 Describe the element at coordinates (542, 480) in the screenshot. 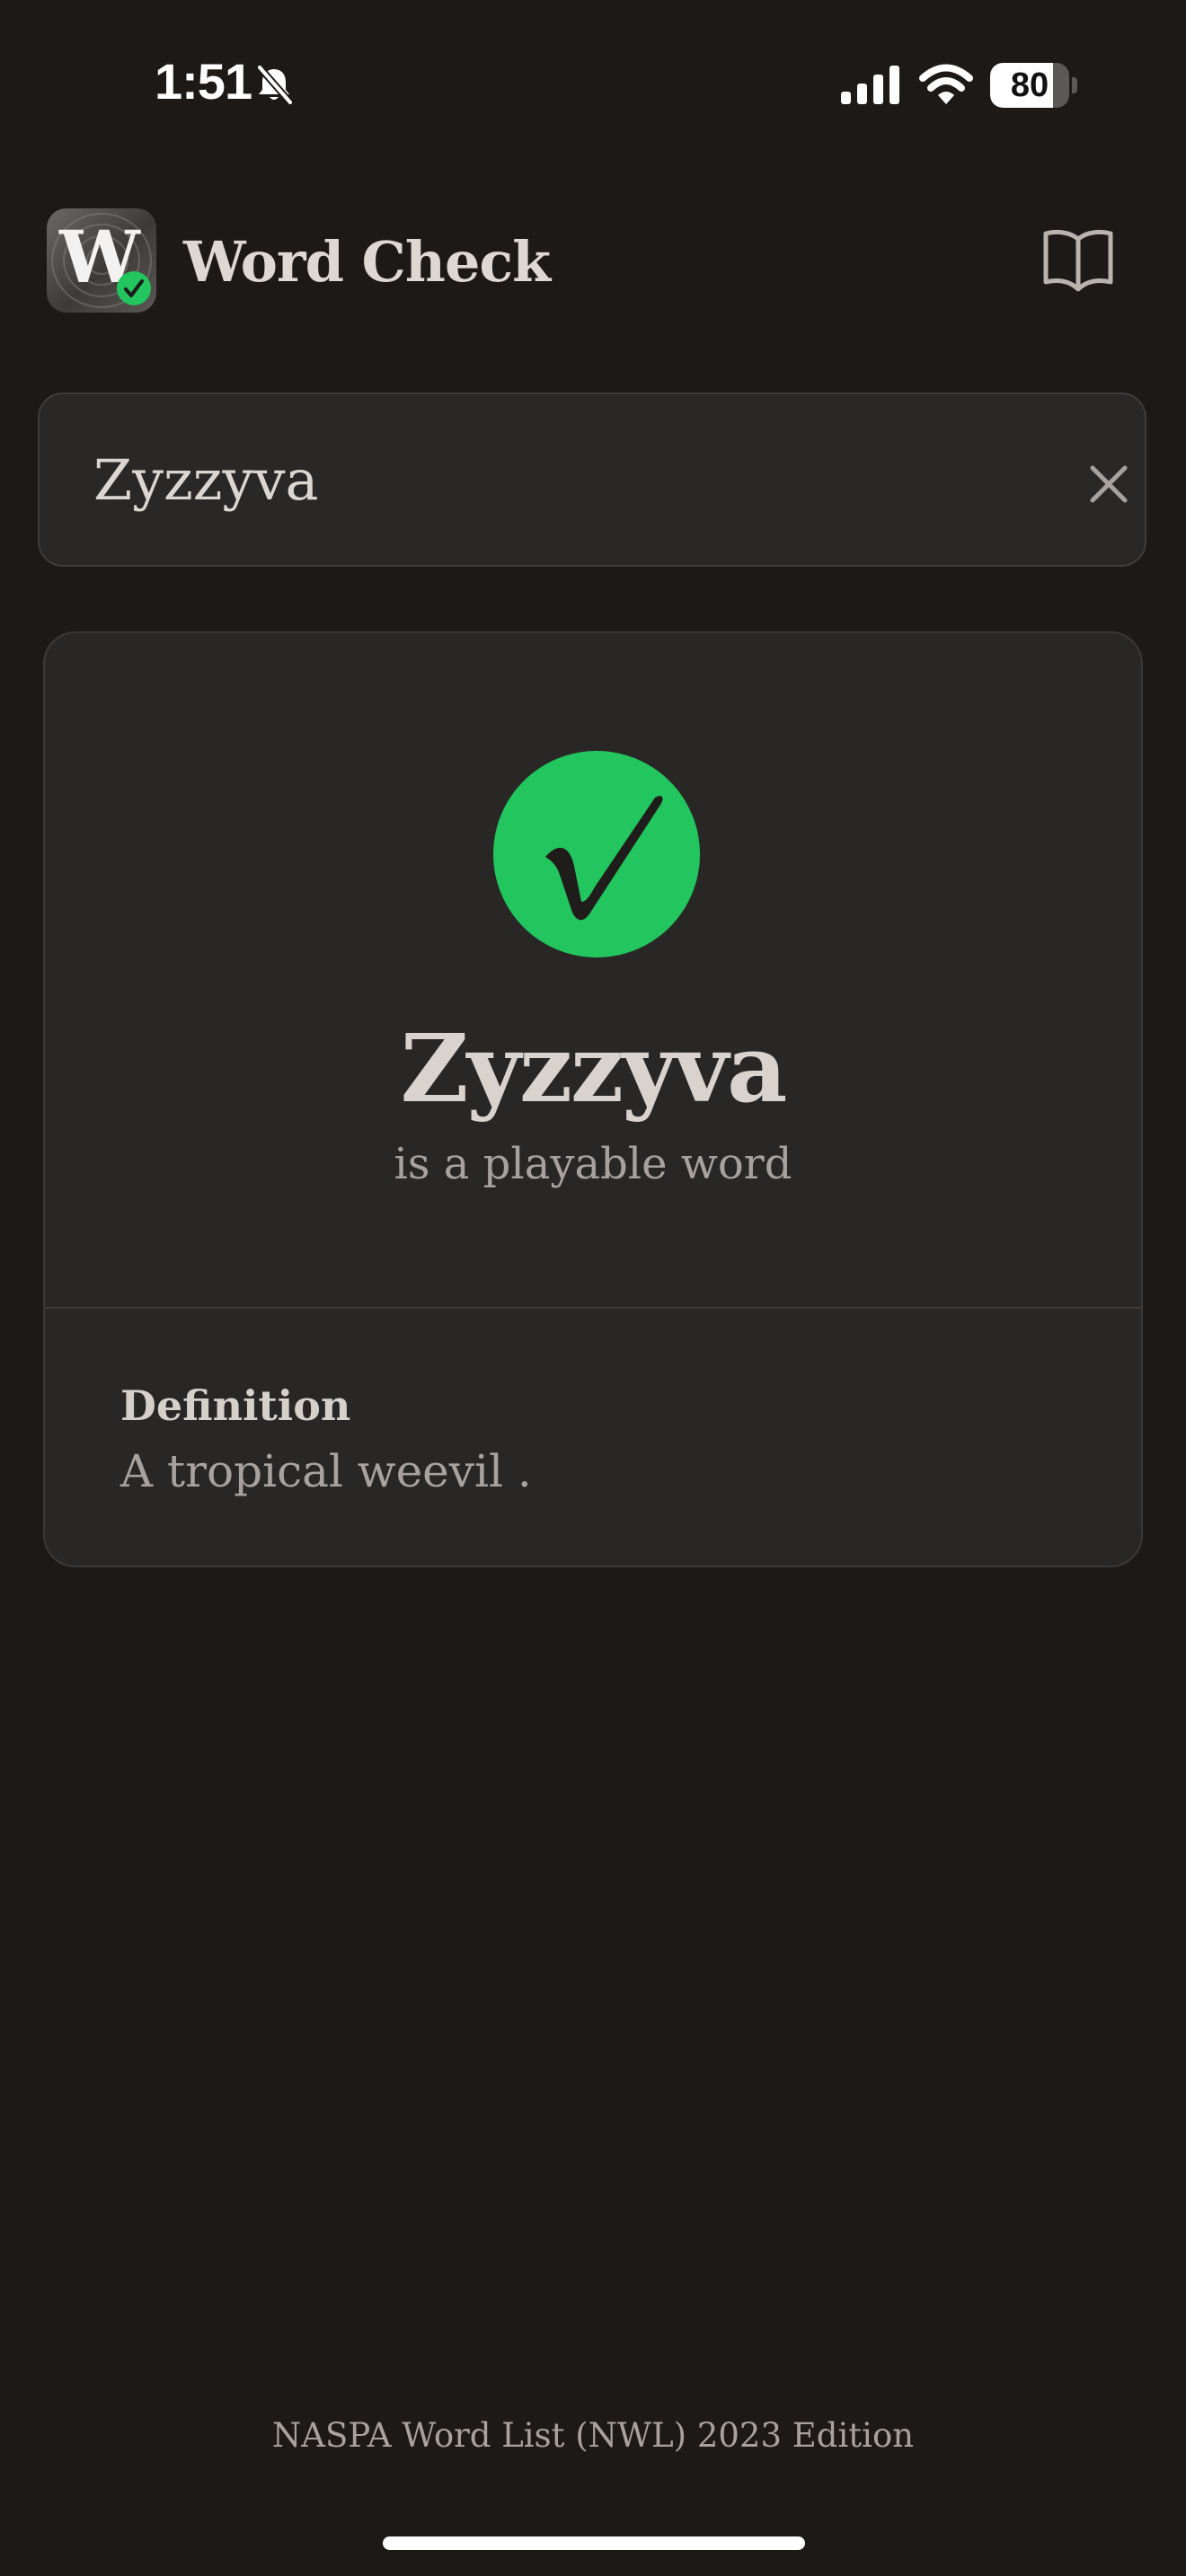

I see `search-input` at that location.